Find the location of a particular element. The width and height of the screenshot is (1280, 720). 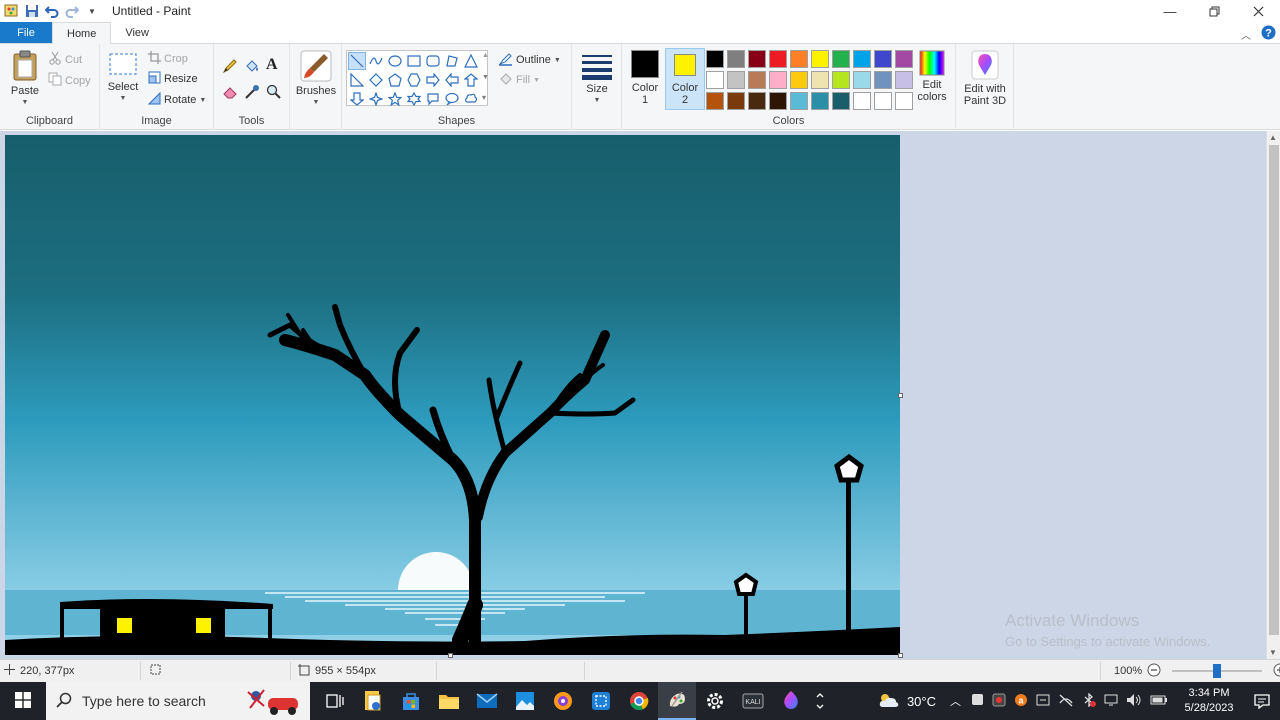

rounded-rectangle-shape-icon is located at coordinates (433, 61).